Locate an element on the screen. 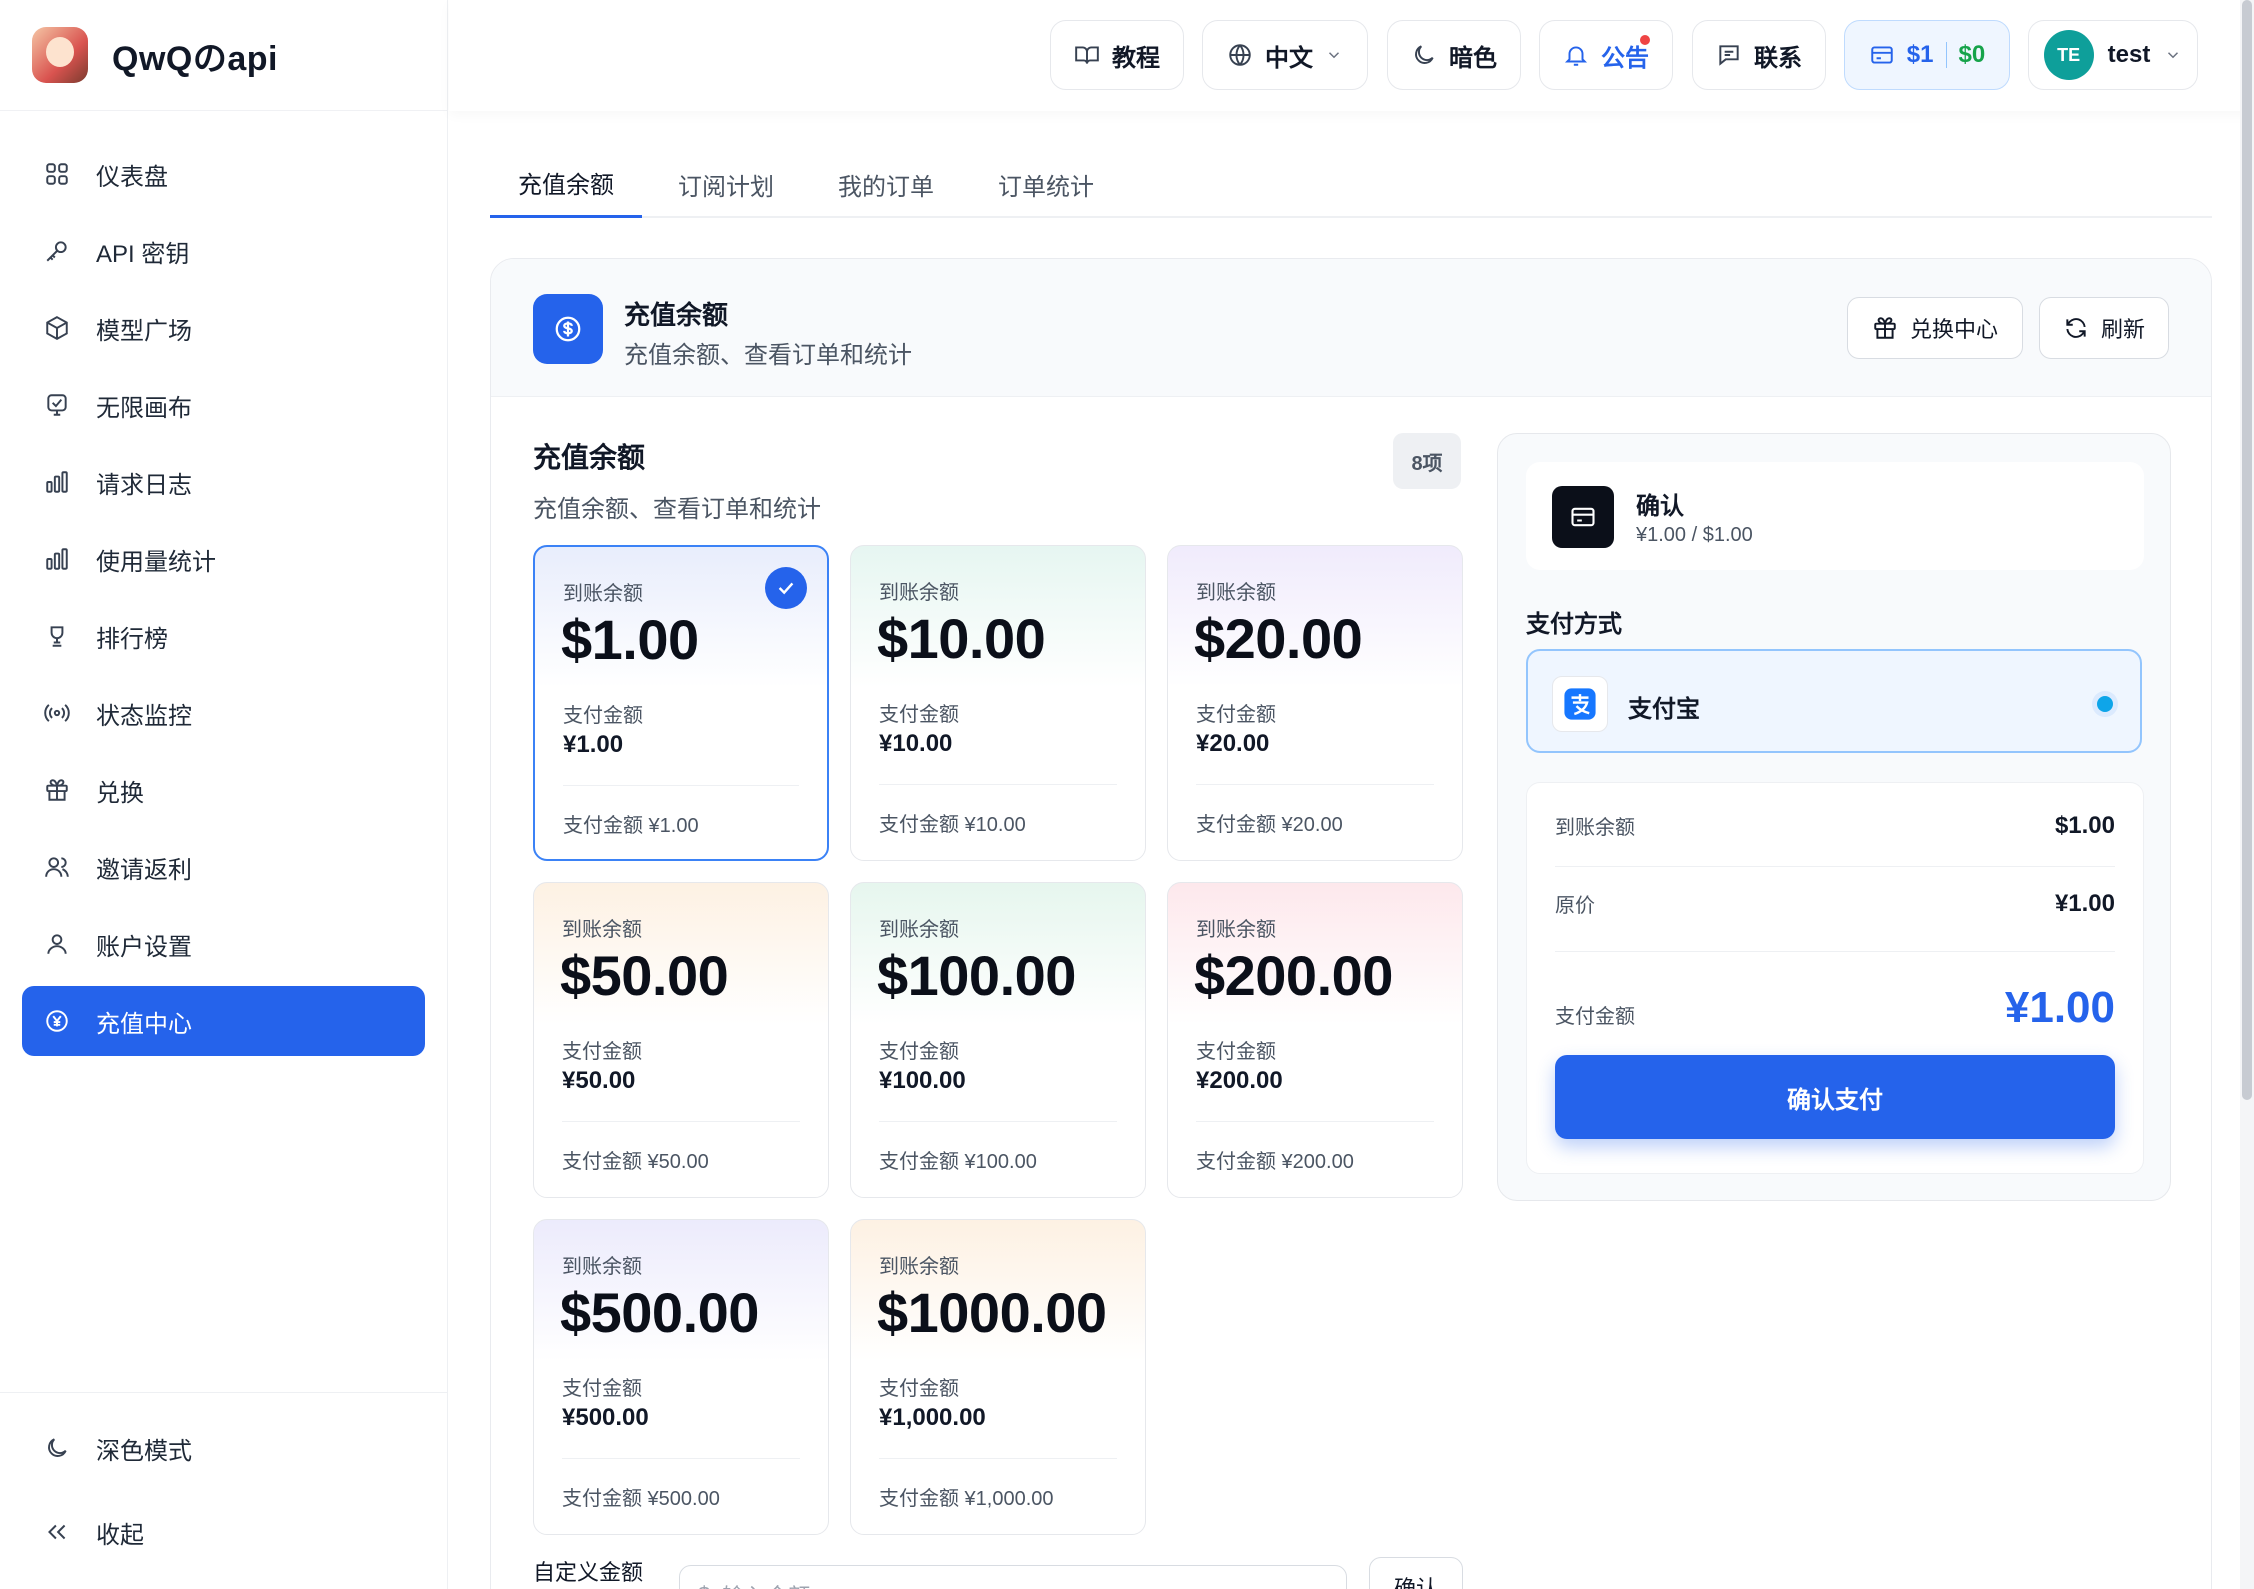 The height and width of the screenshot is (1589, 2254). pay-footer: 支付金额 ¥20.00 is located at coordinates (1269, 825).